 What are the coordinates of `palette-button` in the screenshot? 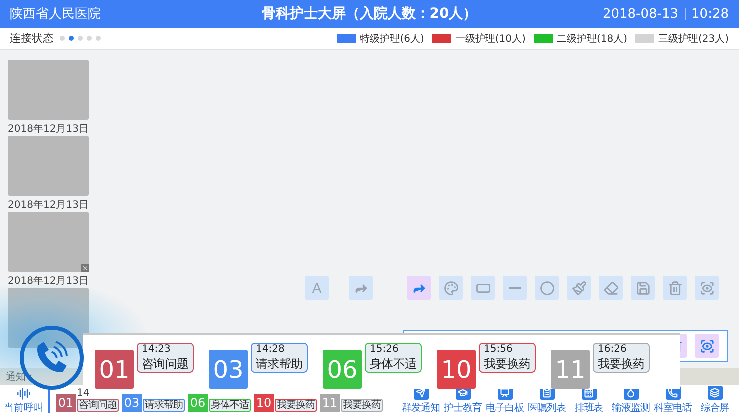 It's located at (451, 288).